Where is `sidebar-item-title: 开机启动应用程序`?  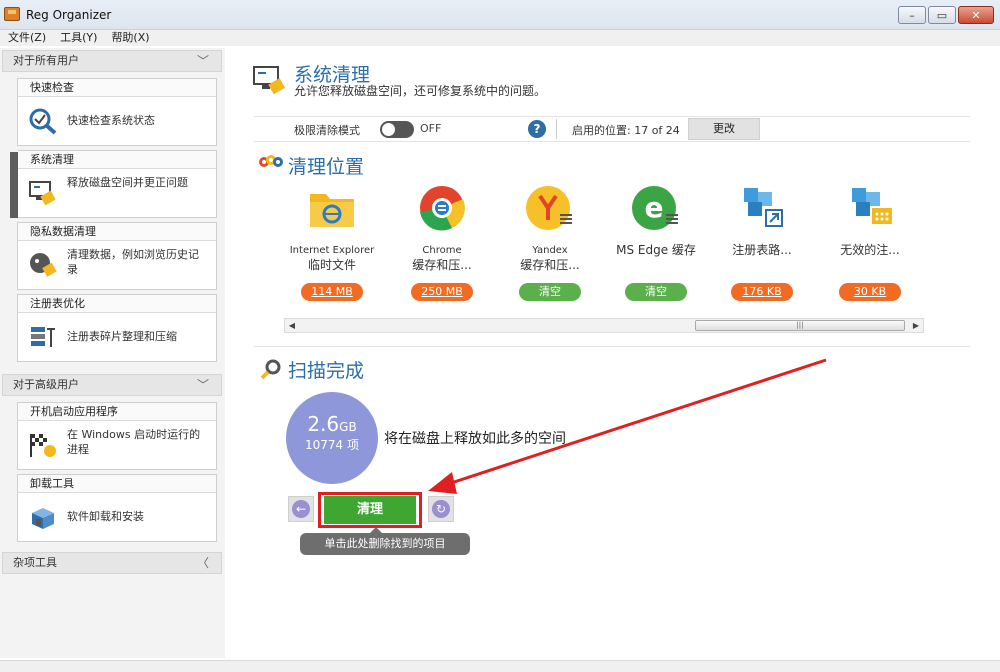 sidebar-item-title: 开机启动应用程序 is located at coordinates (117, 412).